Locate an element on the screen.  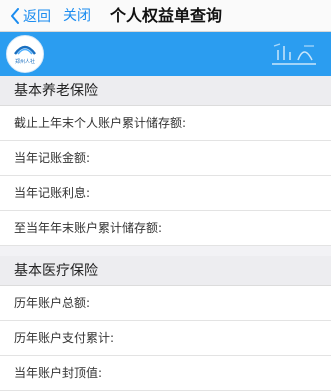
page-title: 个人权益单查询 is located at coordinates (166, 15).